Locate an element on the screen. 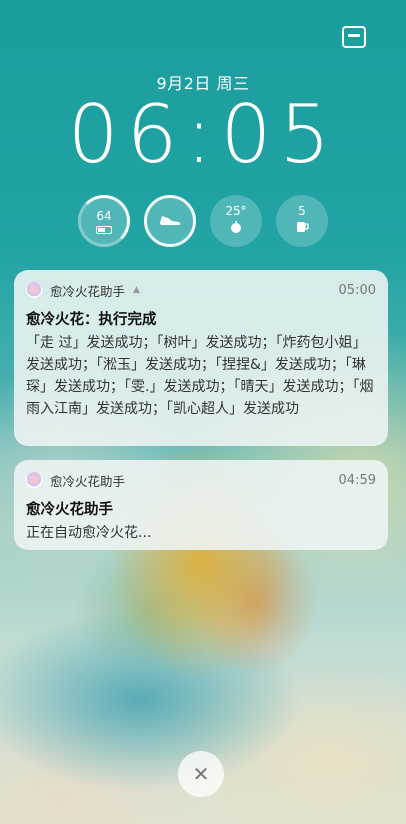 The width and height of the screenshot is (406, 824). water-value: 5 is located at coordinates (302, 211).